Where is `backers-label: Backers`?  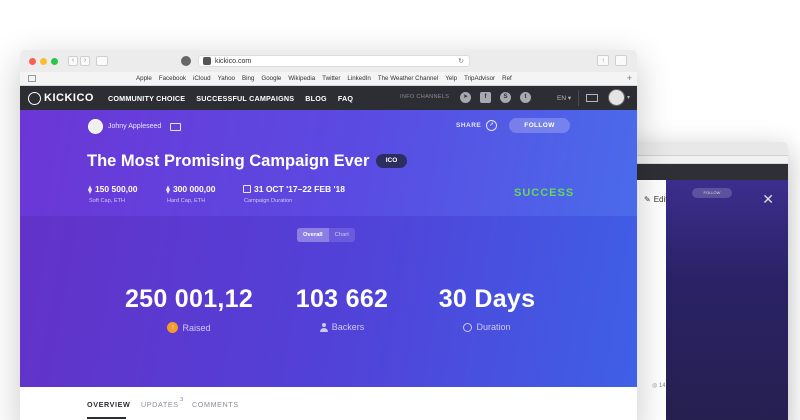
backers-label: Backers is located at coordinates (348, 327).